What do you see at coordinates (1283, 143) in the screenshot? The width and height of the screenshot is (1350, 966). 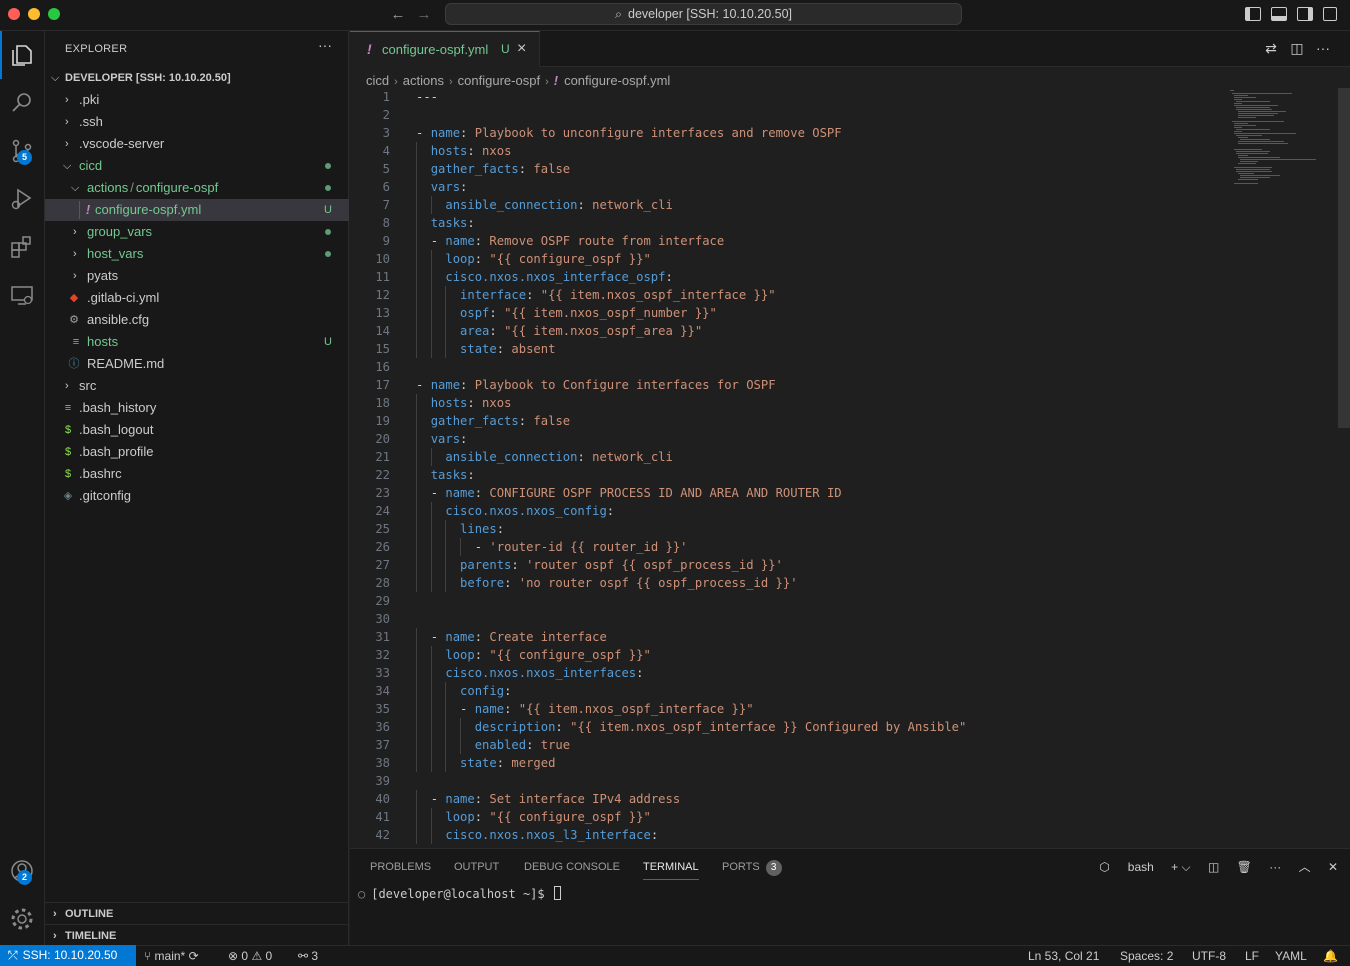 I see `minimap` at bounding box center [1283, 143].